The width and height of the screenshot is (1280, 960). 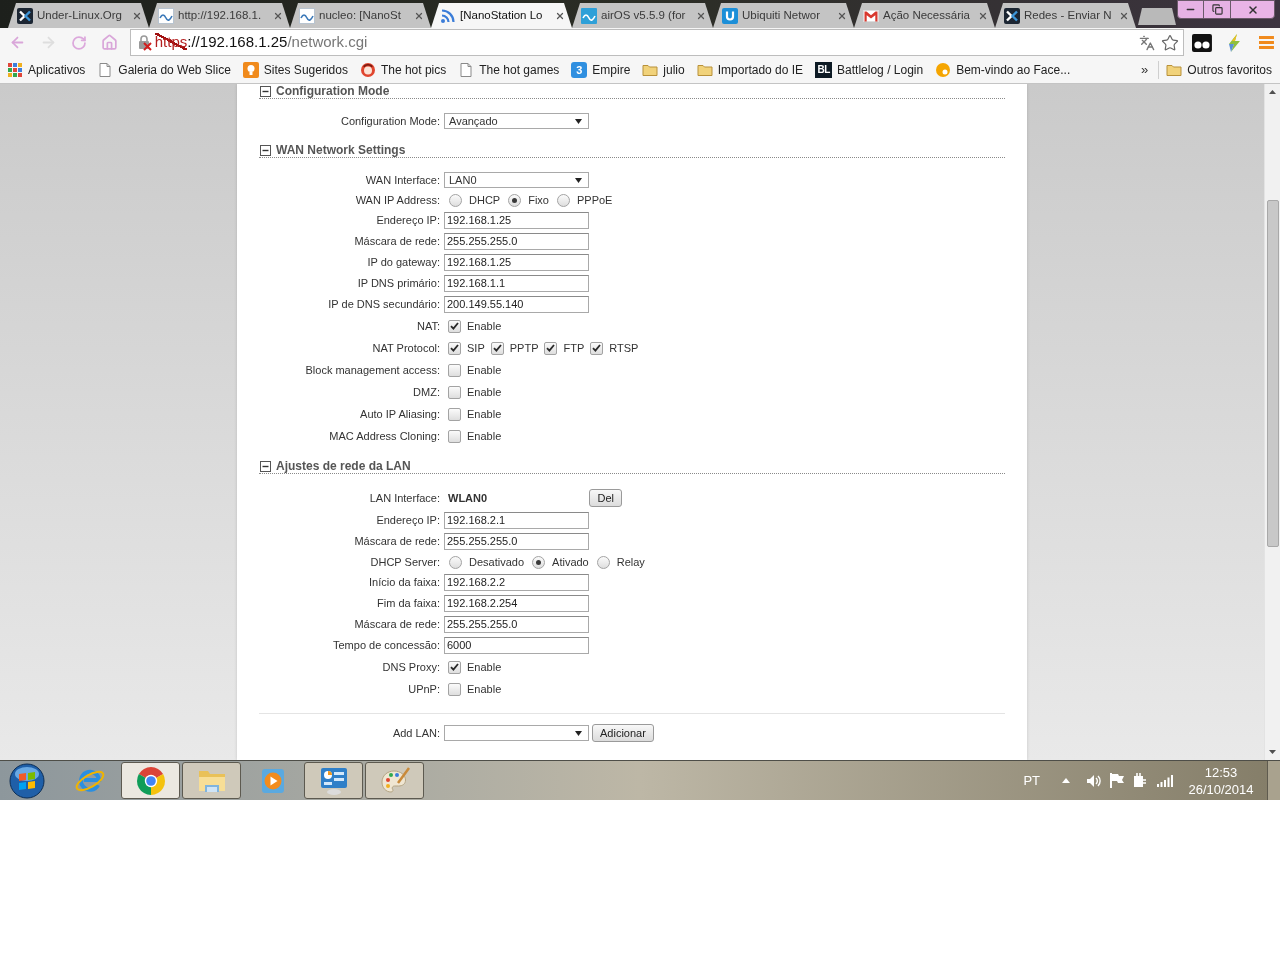 I want to click on wave-logo-icon, so click(x=307, y=15).